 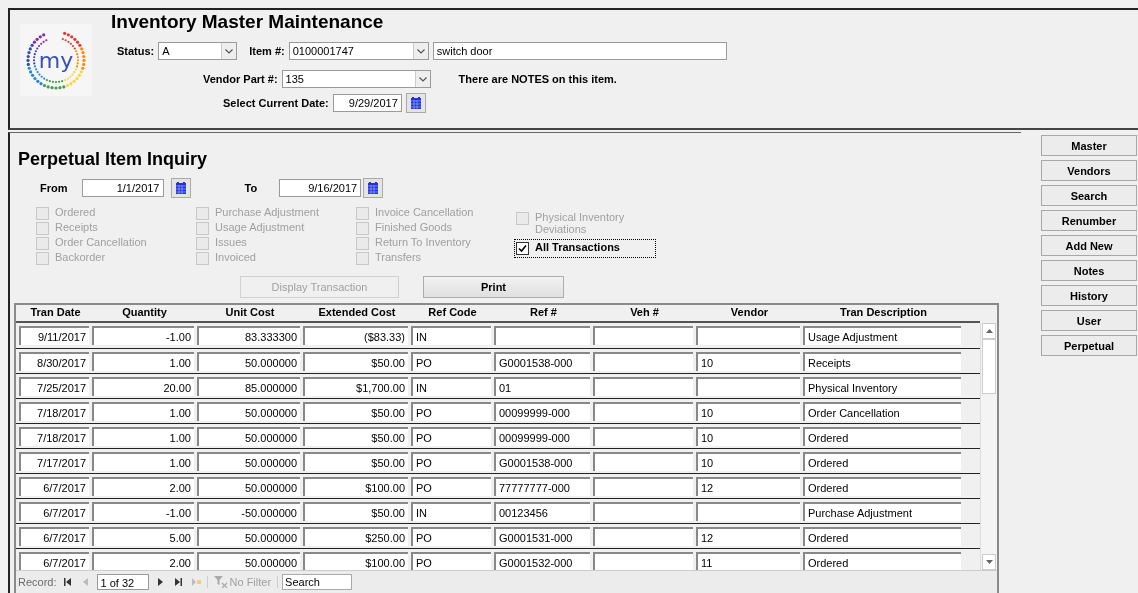 What do you see at coordinates (1089, 145) in the screenshot?
I see `side-button: Master` at bounding box center [1089, 145].